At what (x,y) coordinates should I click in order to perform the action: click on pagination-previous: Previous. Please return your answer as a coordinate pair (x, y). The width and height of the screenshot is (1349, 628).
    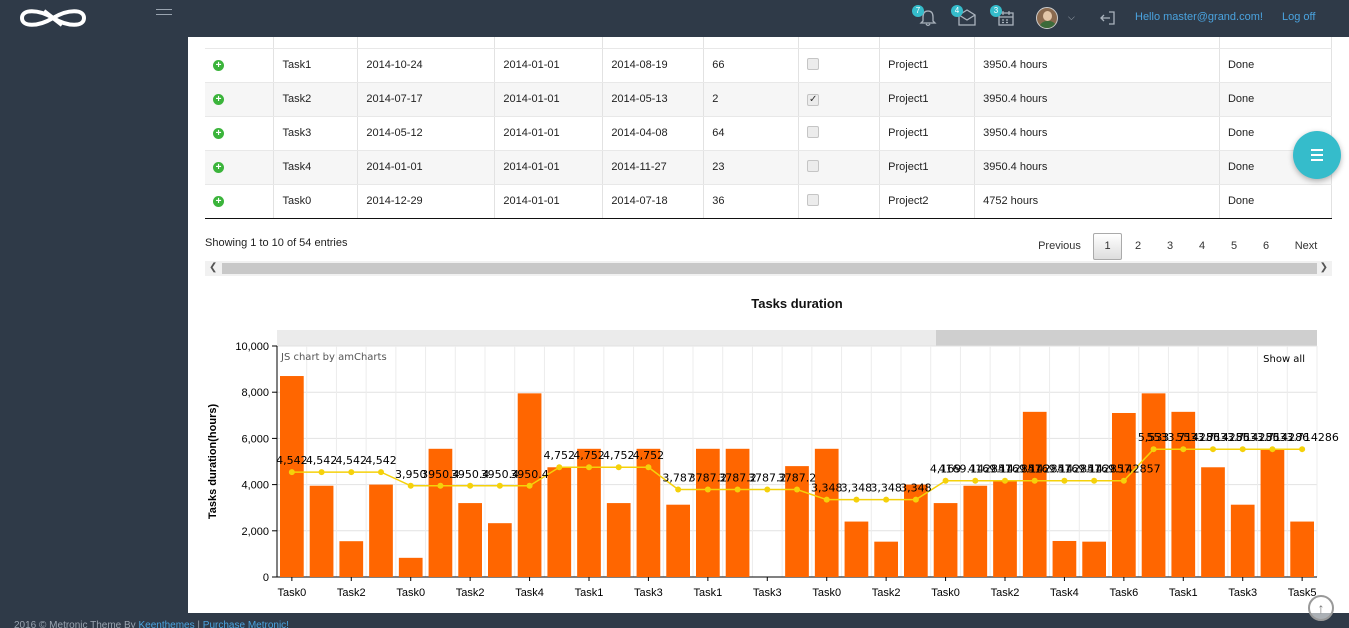
    Looking at the image, I should click on (1059, 246).